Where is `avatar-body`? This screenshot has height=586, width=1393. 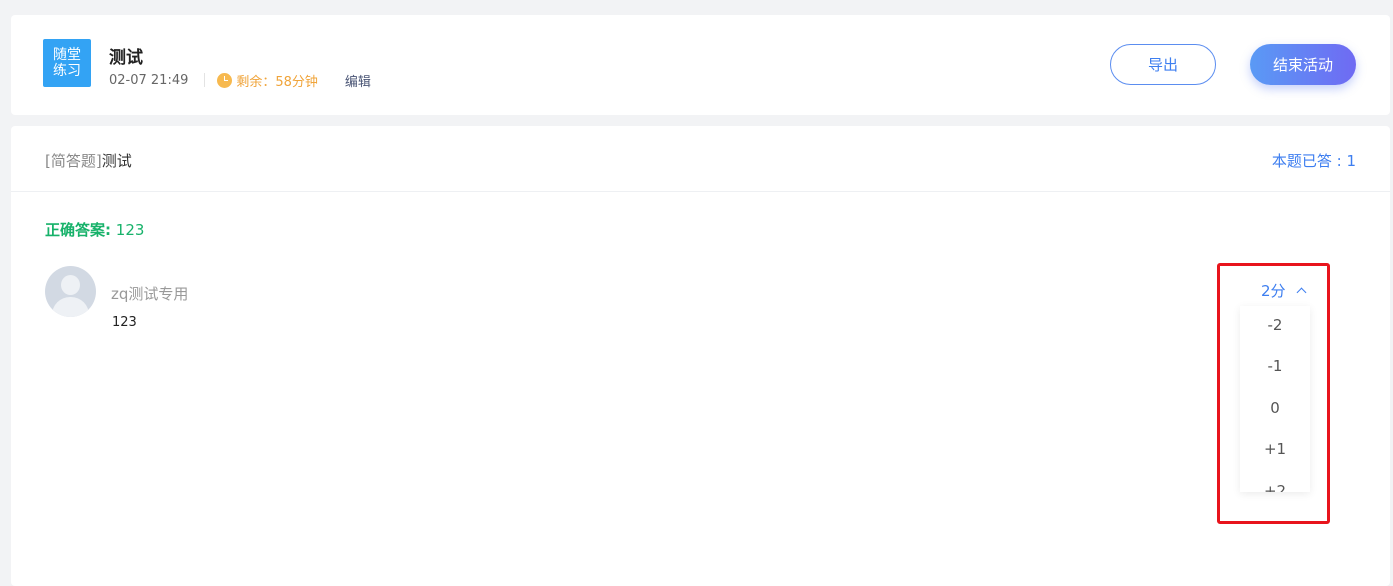 avatar-body is located at coordinates (70, 307).